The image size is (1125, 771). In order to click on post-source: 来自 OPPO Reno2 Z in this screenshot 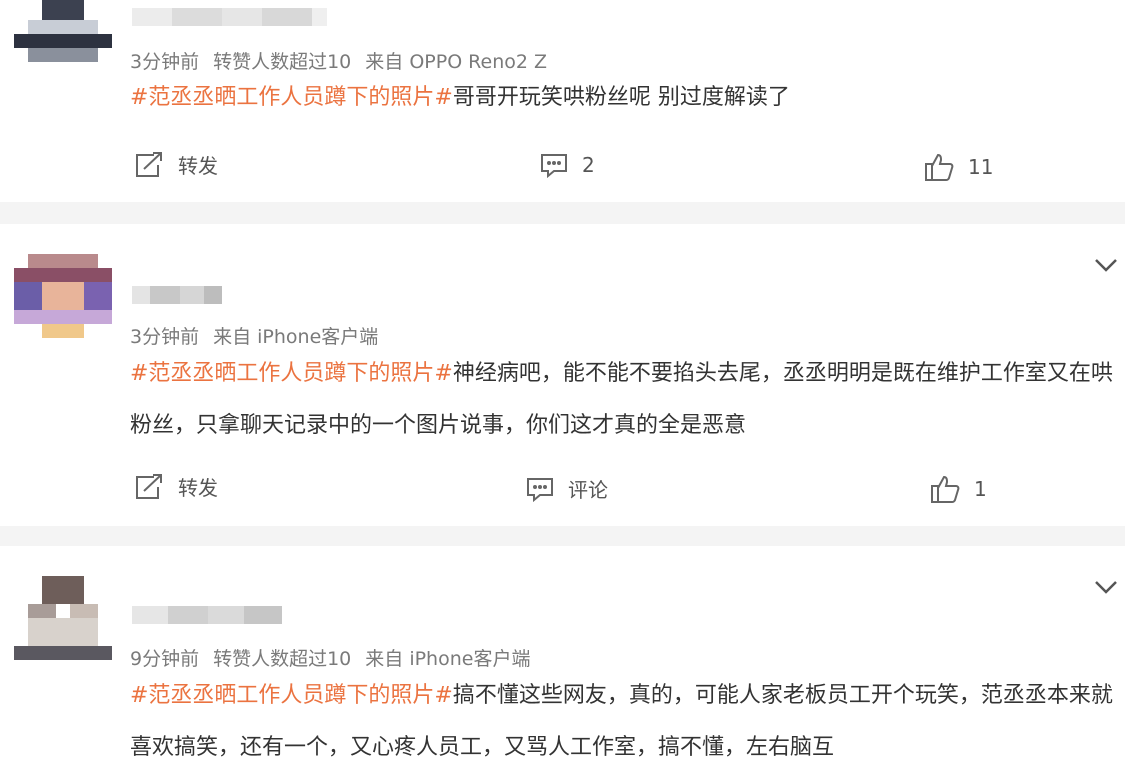, I will do `click(456, 62)`.